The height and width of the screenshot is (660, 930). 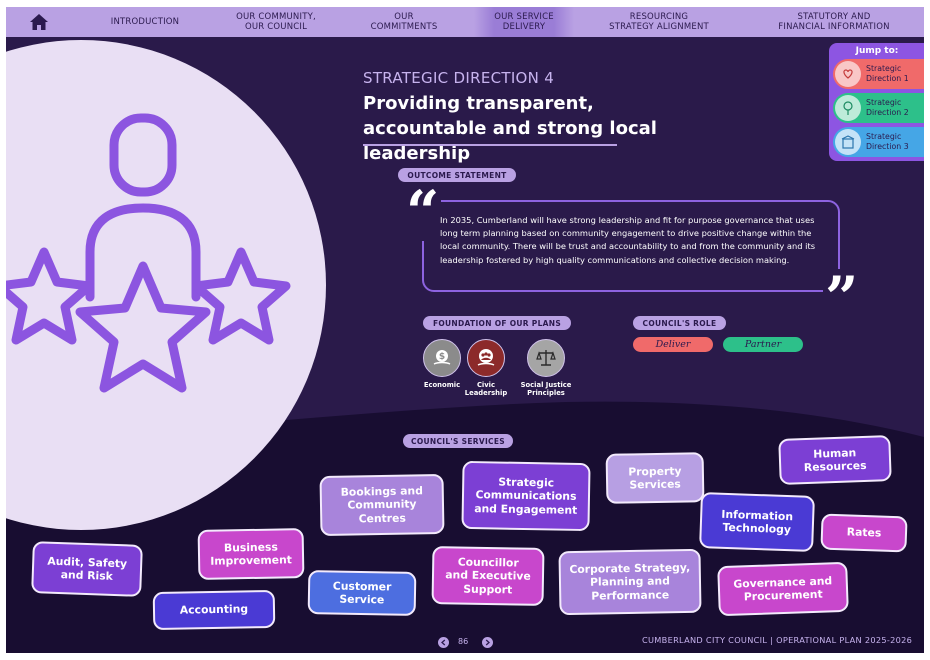 I want to click on service-information-technology: Information Technology, so click(x=757, y=522).